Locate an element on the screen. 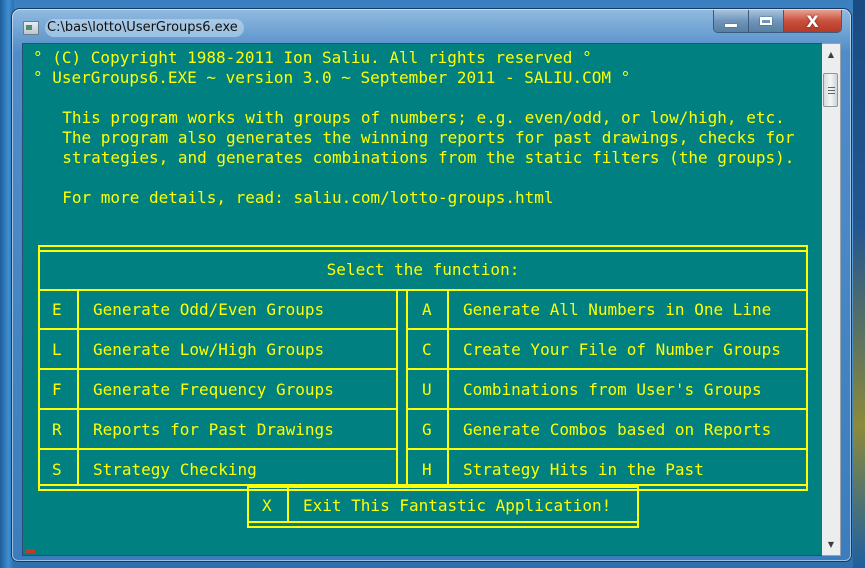  scroll-down-arrow-icon: ▼ is located at coordinates (831, 544).